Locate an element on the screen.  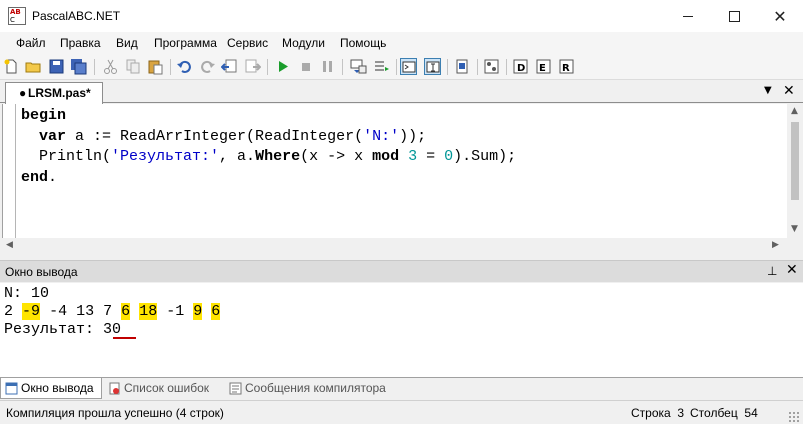
code-token: 'N:' is located at coordinates (381, 136).